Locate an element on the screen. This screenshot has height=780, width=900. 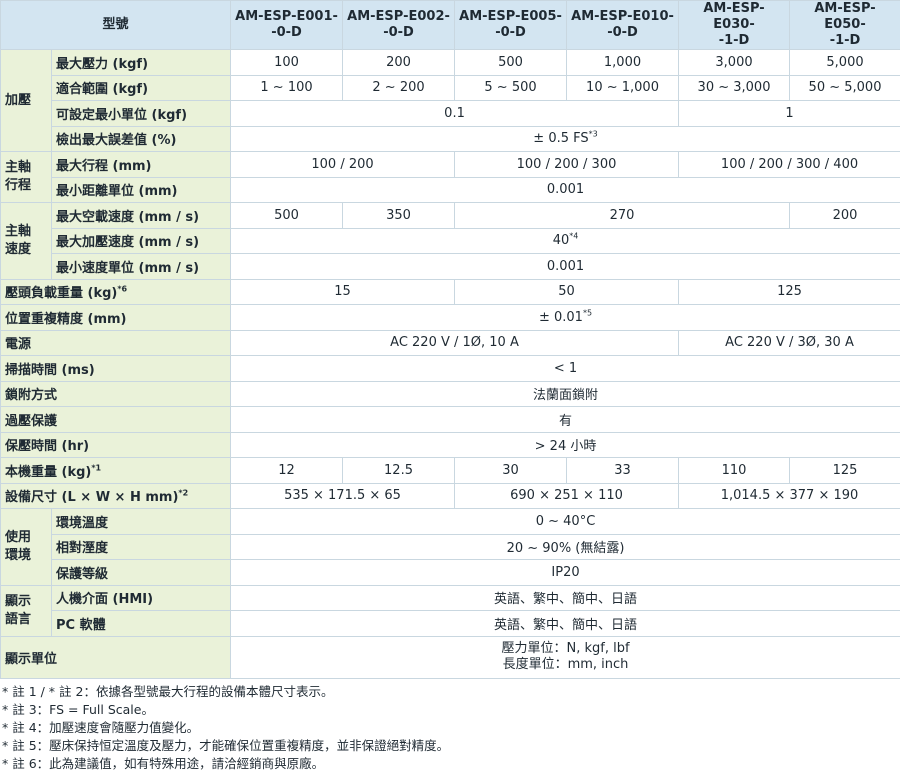
cell: 20 ~ 90% (無結露) is located at coordinates (565, 546).